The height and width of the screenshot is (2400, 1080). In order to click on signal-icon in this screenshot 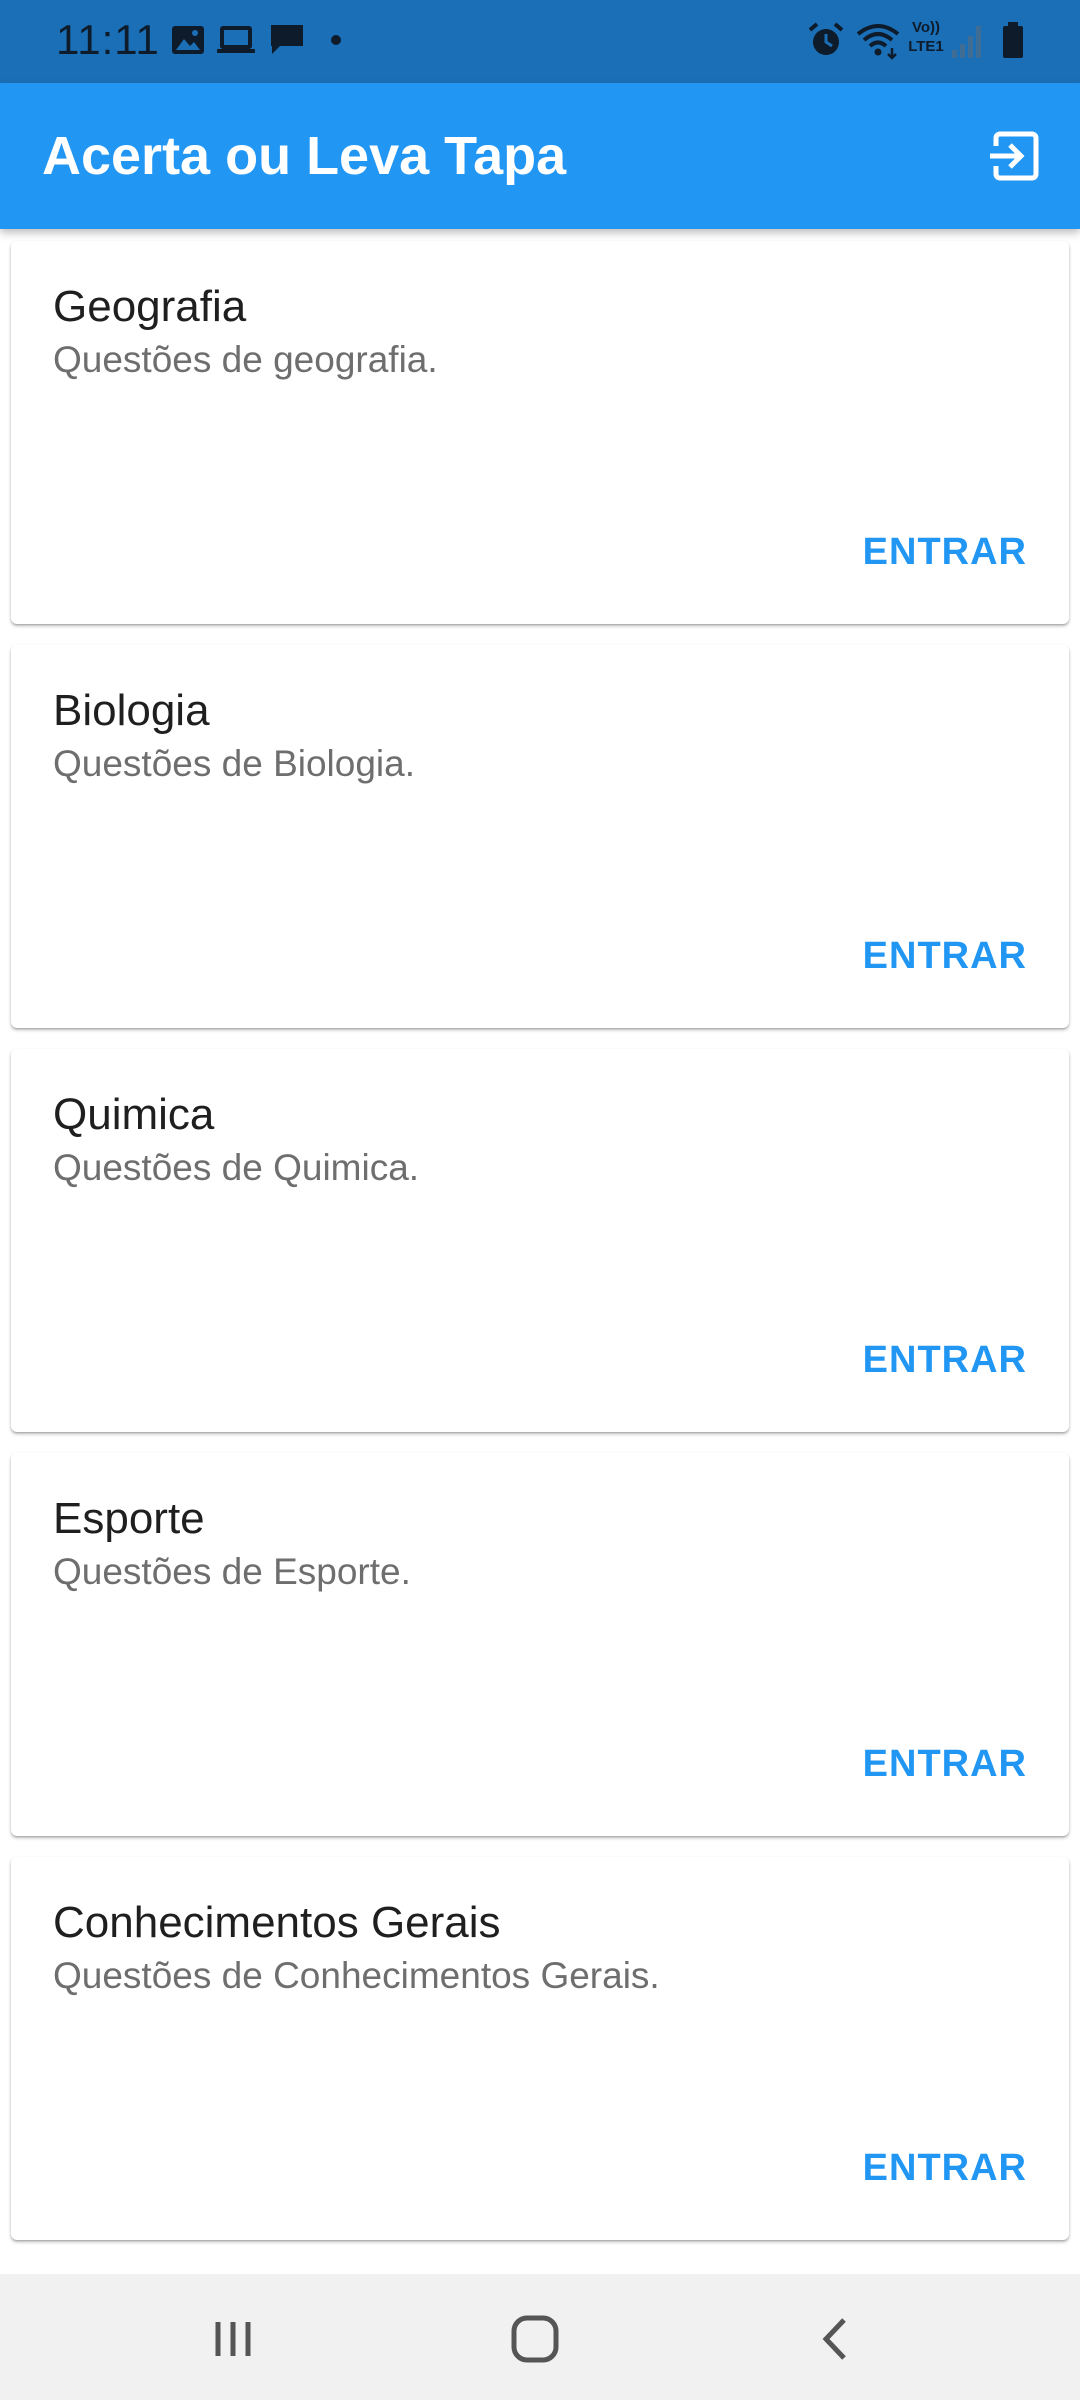, I will do `click(966, 42)`.